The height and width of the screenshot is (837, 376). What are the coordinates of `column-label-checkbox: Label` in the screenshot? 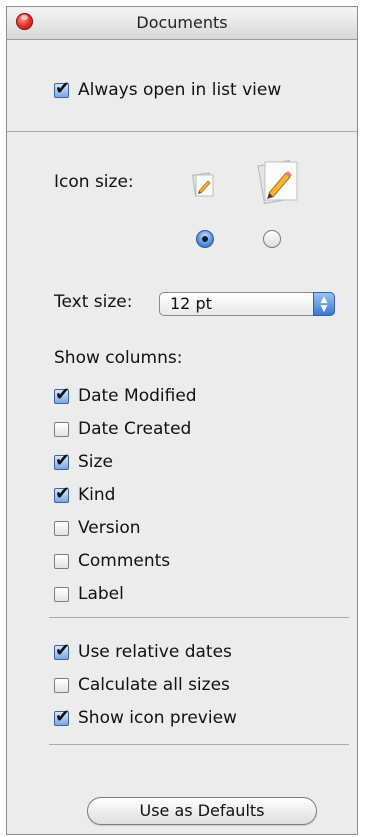 It's located at (89, 594).